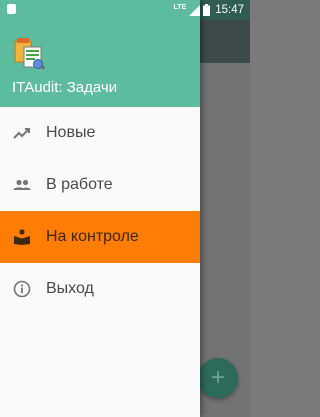  I want to click on menu-item-new: Новые, so click(100, 133).